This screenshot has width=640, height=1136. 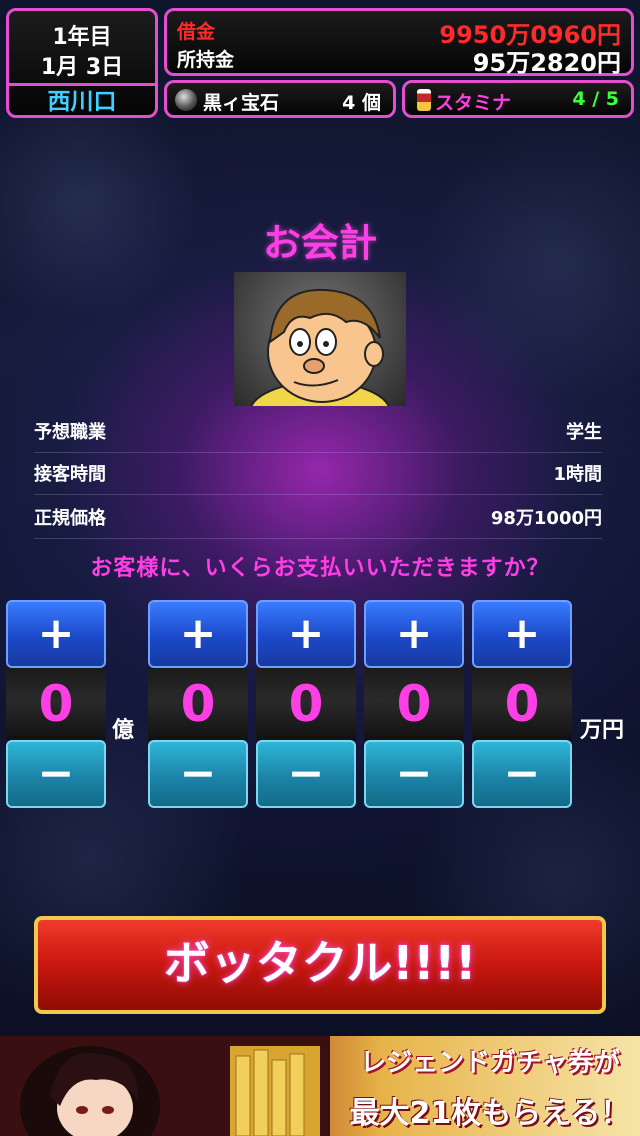 What do you see at coordinates (70, 474) in the screenshot?
I see `info-label: 接客時間` at bounding box center [70, 474].